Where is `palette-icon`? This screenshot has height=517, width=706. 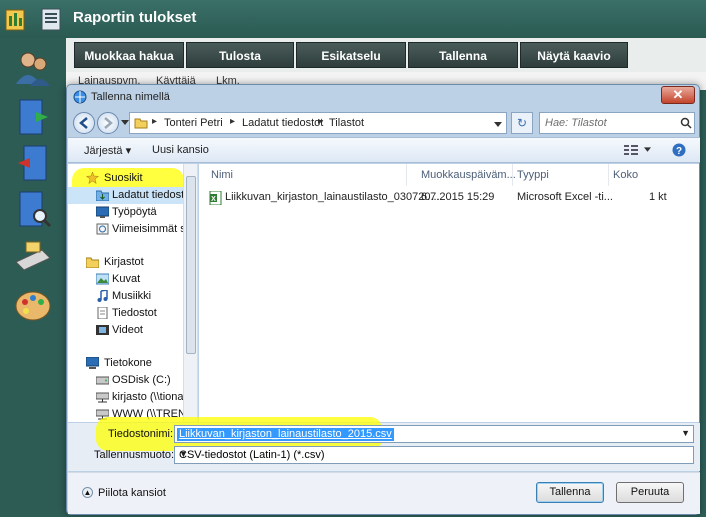
palette-icon is located at coordinates (33, 305).